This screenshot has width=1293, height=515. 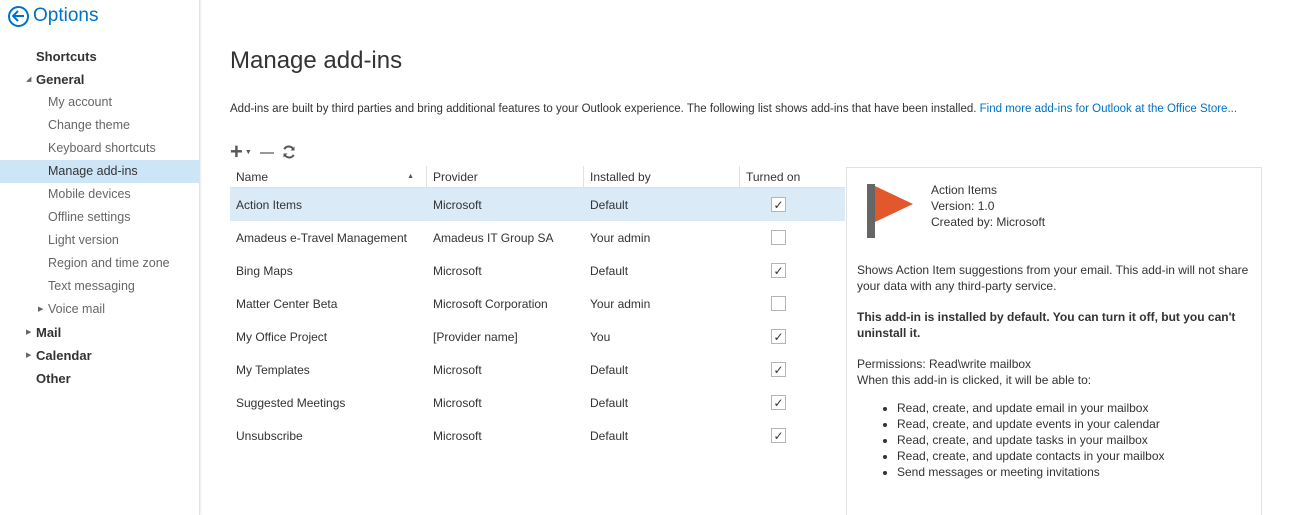 What do you see at coordinates (537, 402) in the screenshot?
I see `table-row: Suggested Meetings Microsoft Default ✓` at bounding box center [537, 402].